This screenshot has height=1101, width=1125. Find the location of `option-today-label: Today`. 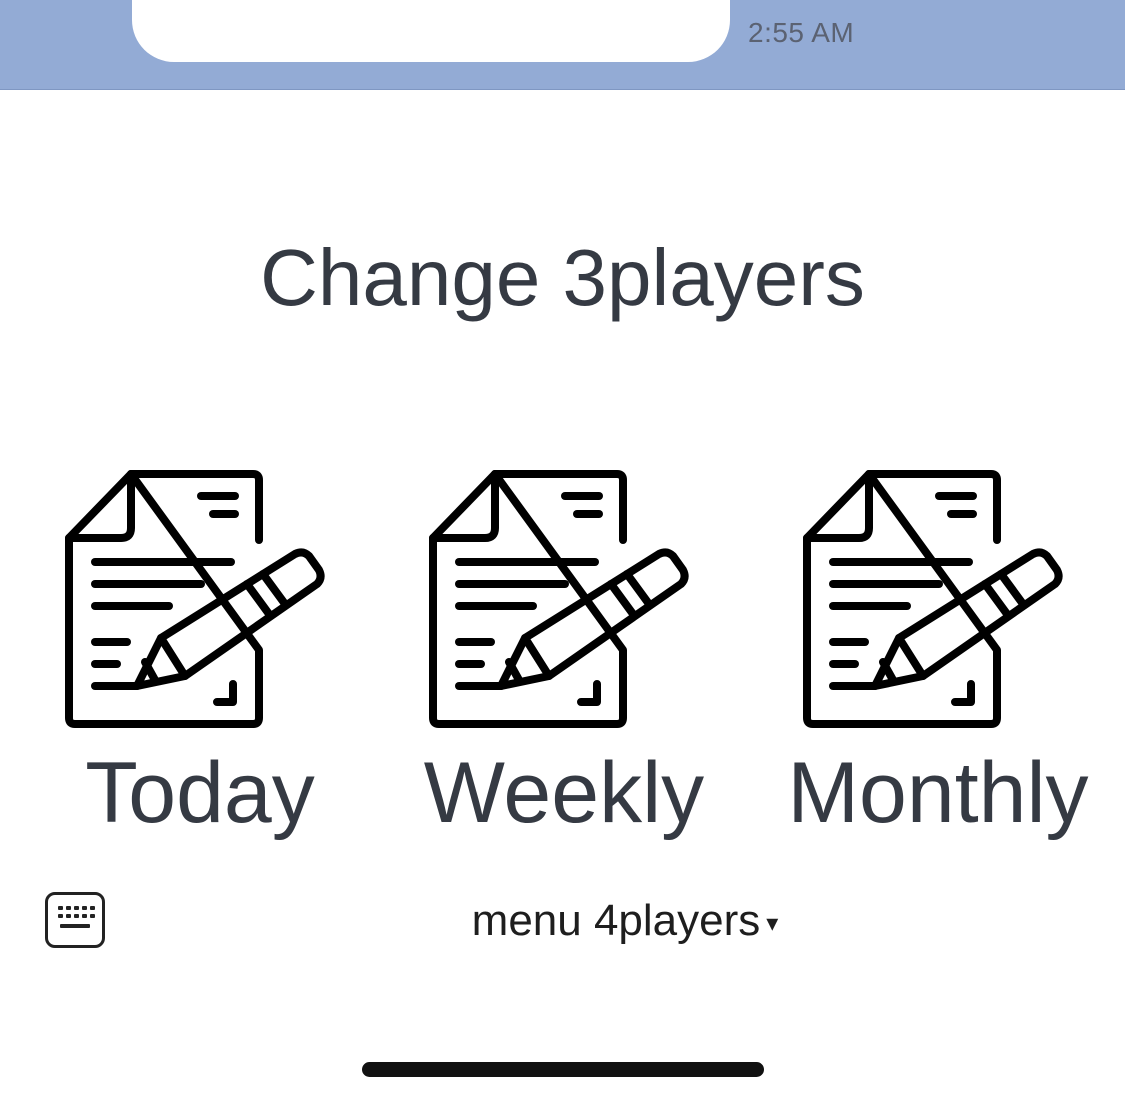

option-today-label: Today is located at coordinates (200, 793).